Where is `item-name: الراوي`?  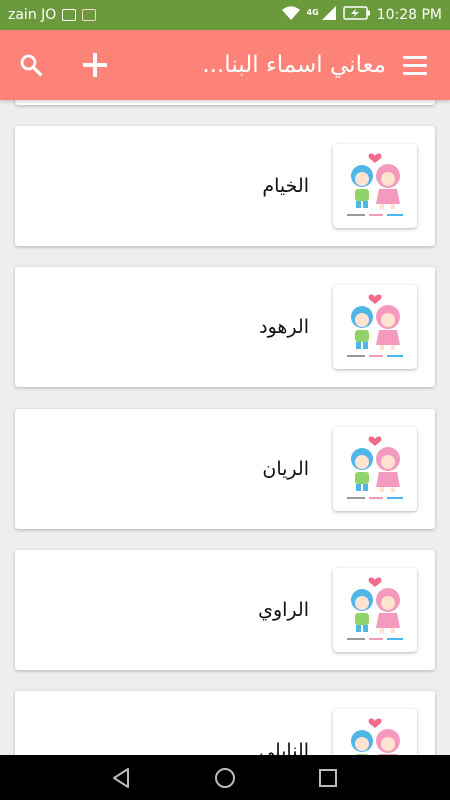 item-name: الراوي is located at coordinates (283, 610).